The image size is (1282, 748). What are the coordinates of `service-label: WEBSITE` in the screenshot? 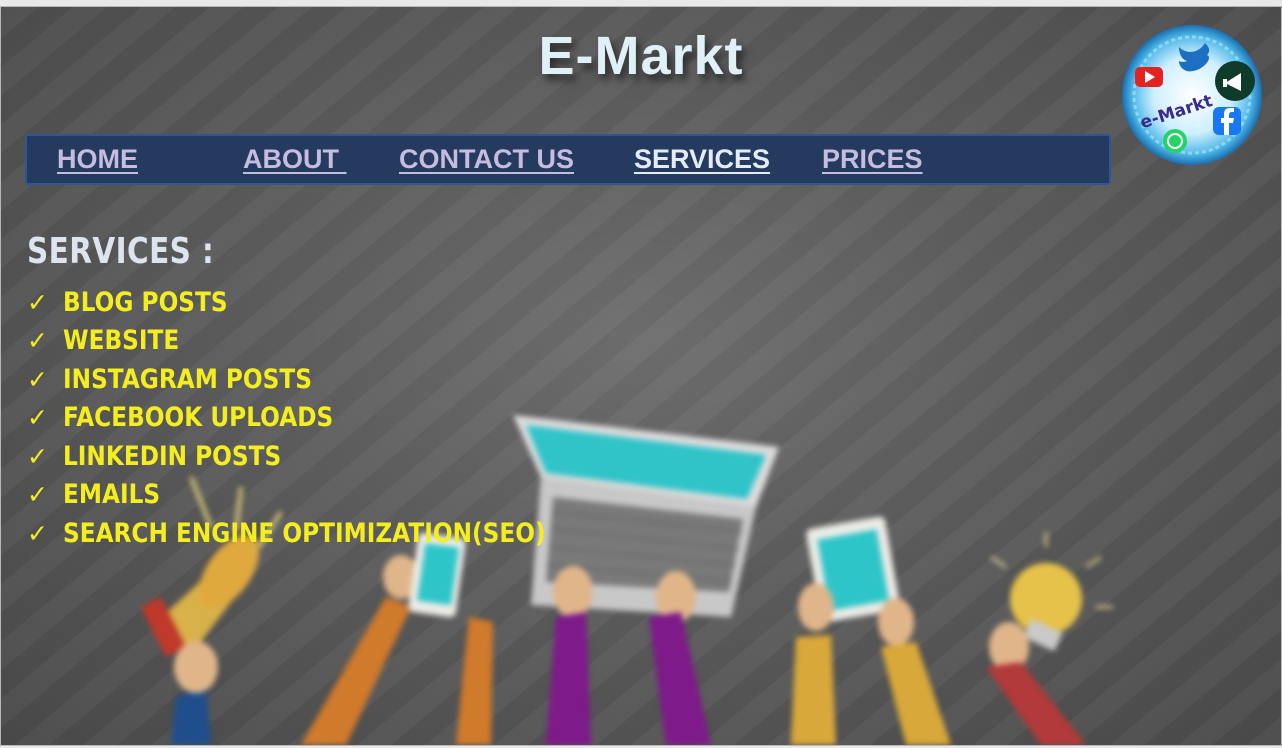 It's located at (121, 341).